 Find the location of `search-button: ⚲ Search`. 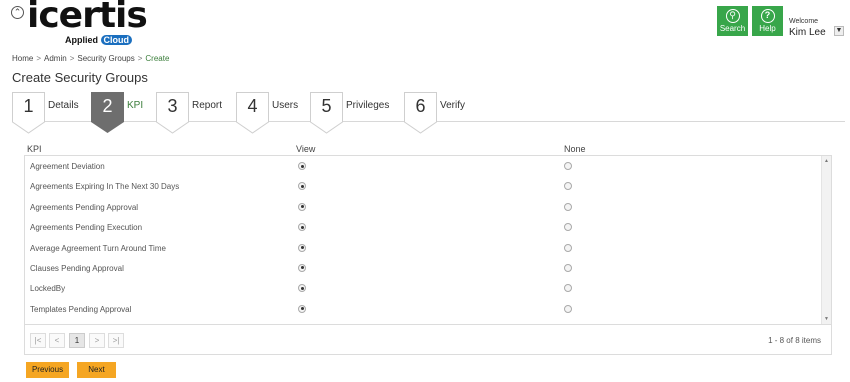

search-button: ⚲ Search is located at coordinates (732, 21).